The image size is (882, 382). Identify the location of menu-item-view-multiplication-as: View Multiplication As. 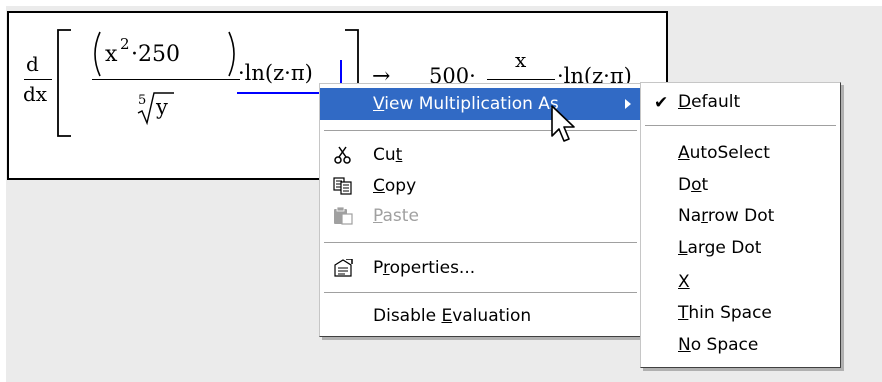
(480, 104).